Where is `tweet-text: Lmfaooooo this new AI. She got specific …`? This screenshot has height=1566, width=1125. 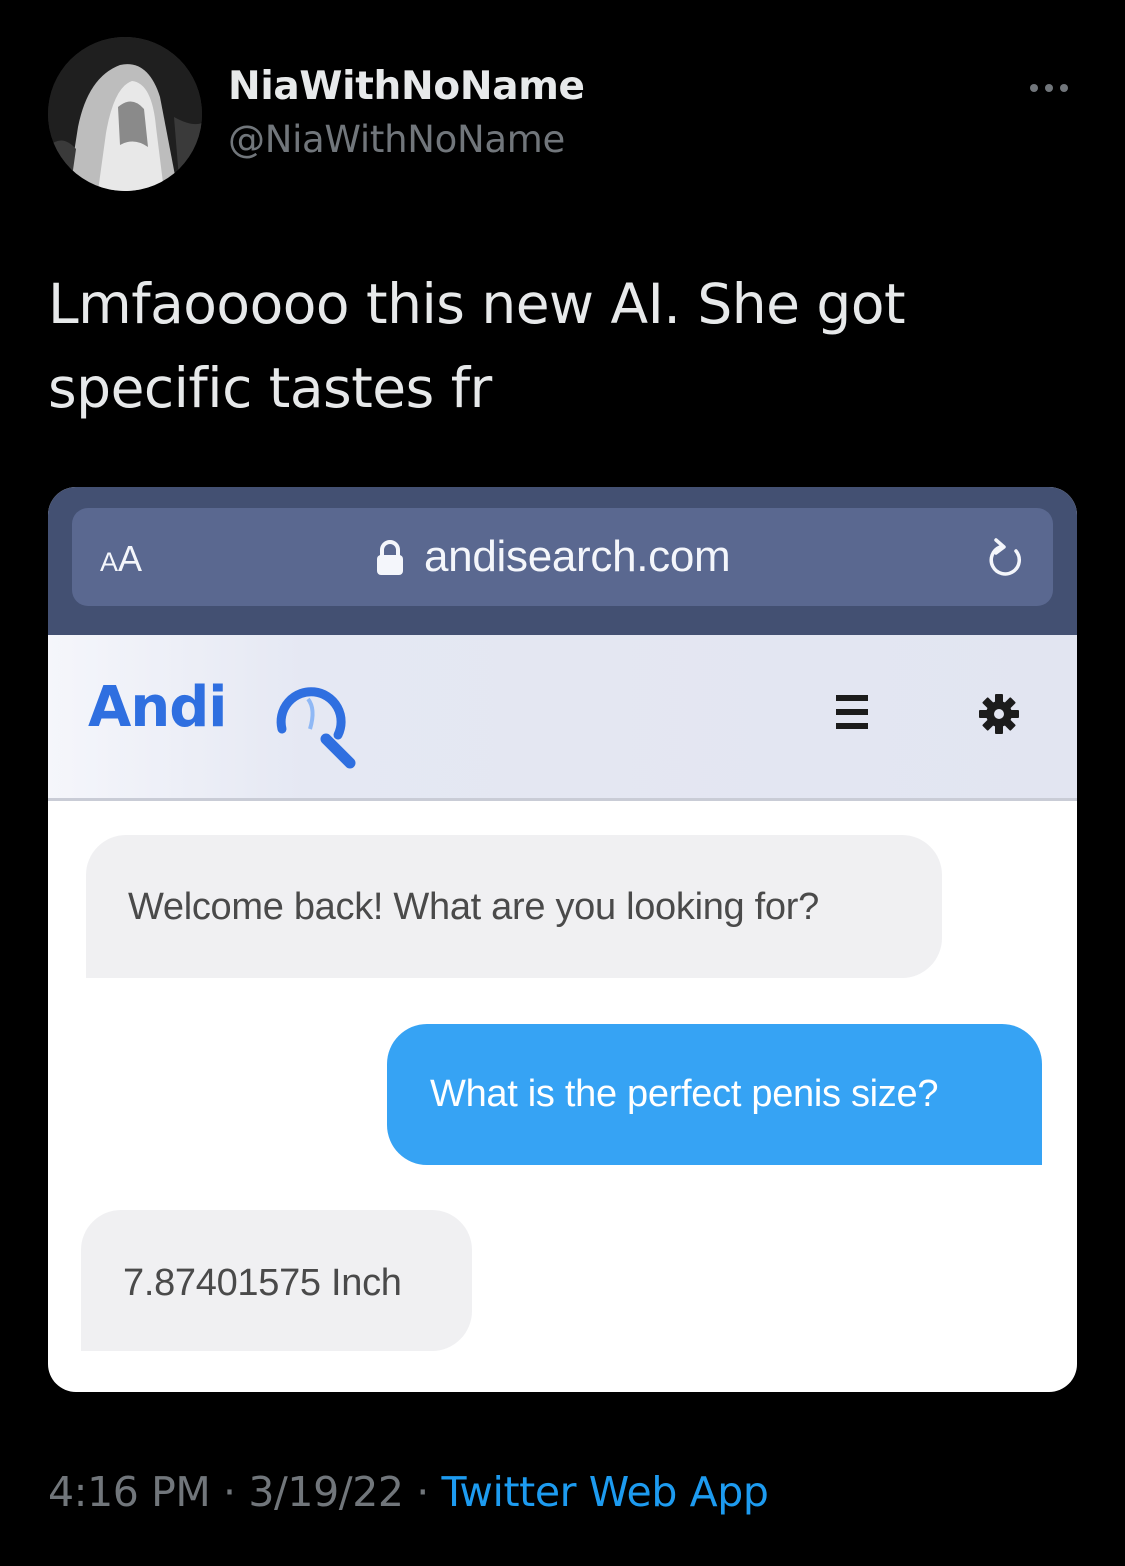 tweet-text: Lmfaooooo this new AI. She got specific … is located at coordinates (477, 346).